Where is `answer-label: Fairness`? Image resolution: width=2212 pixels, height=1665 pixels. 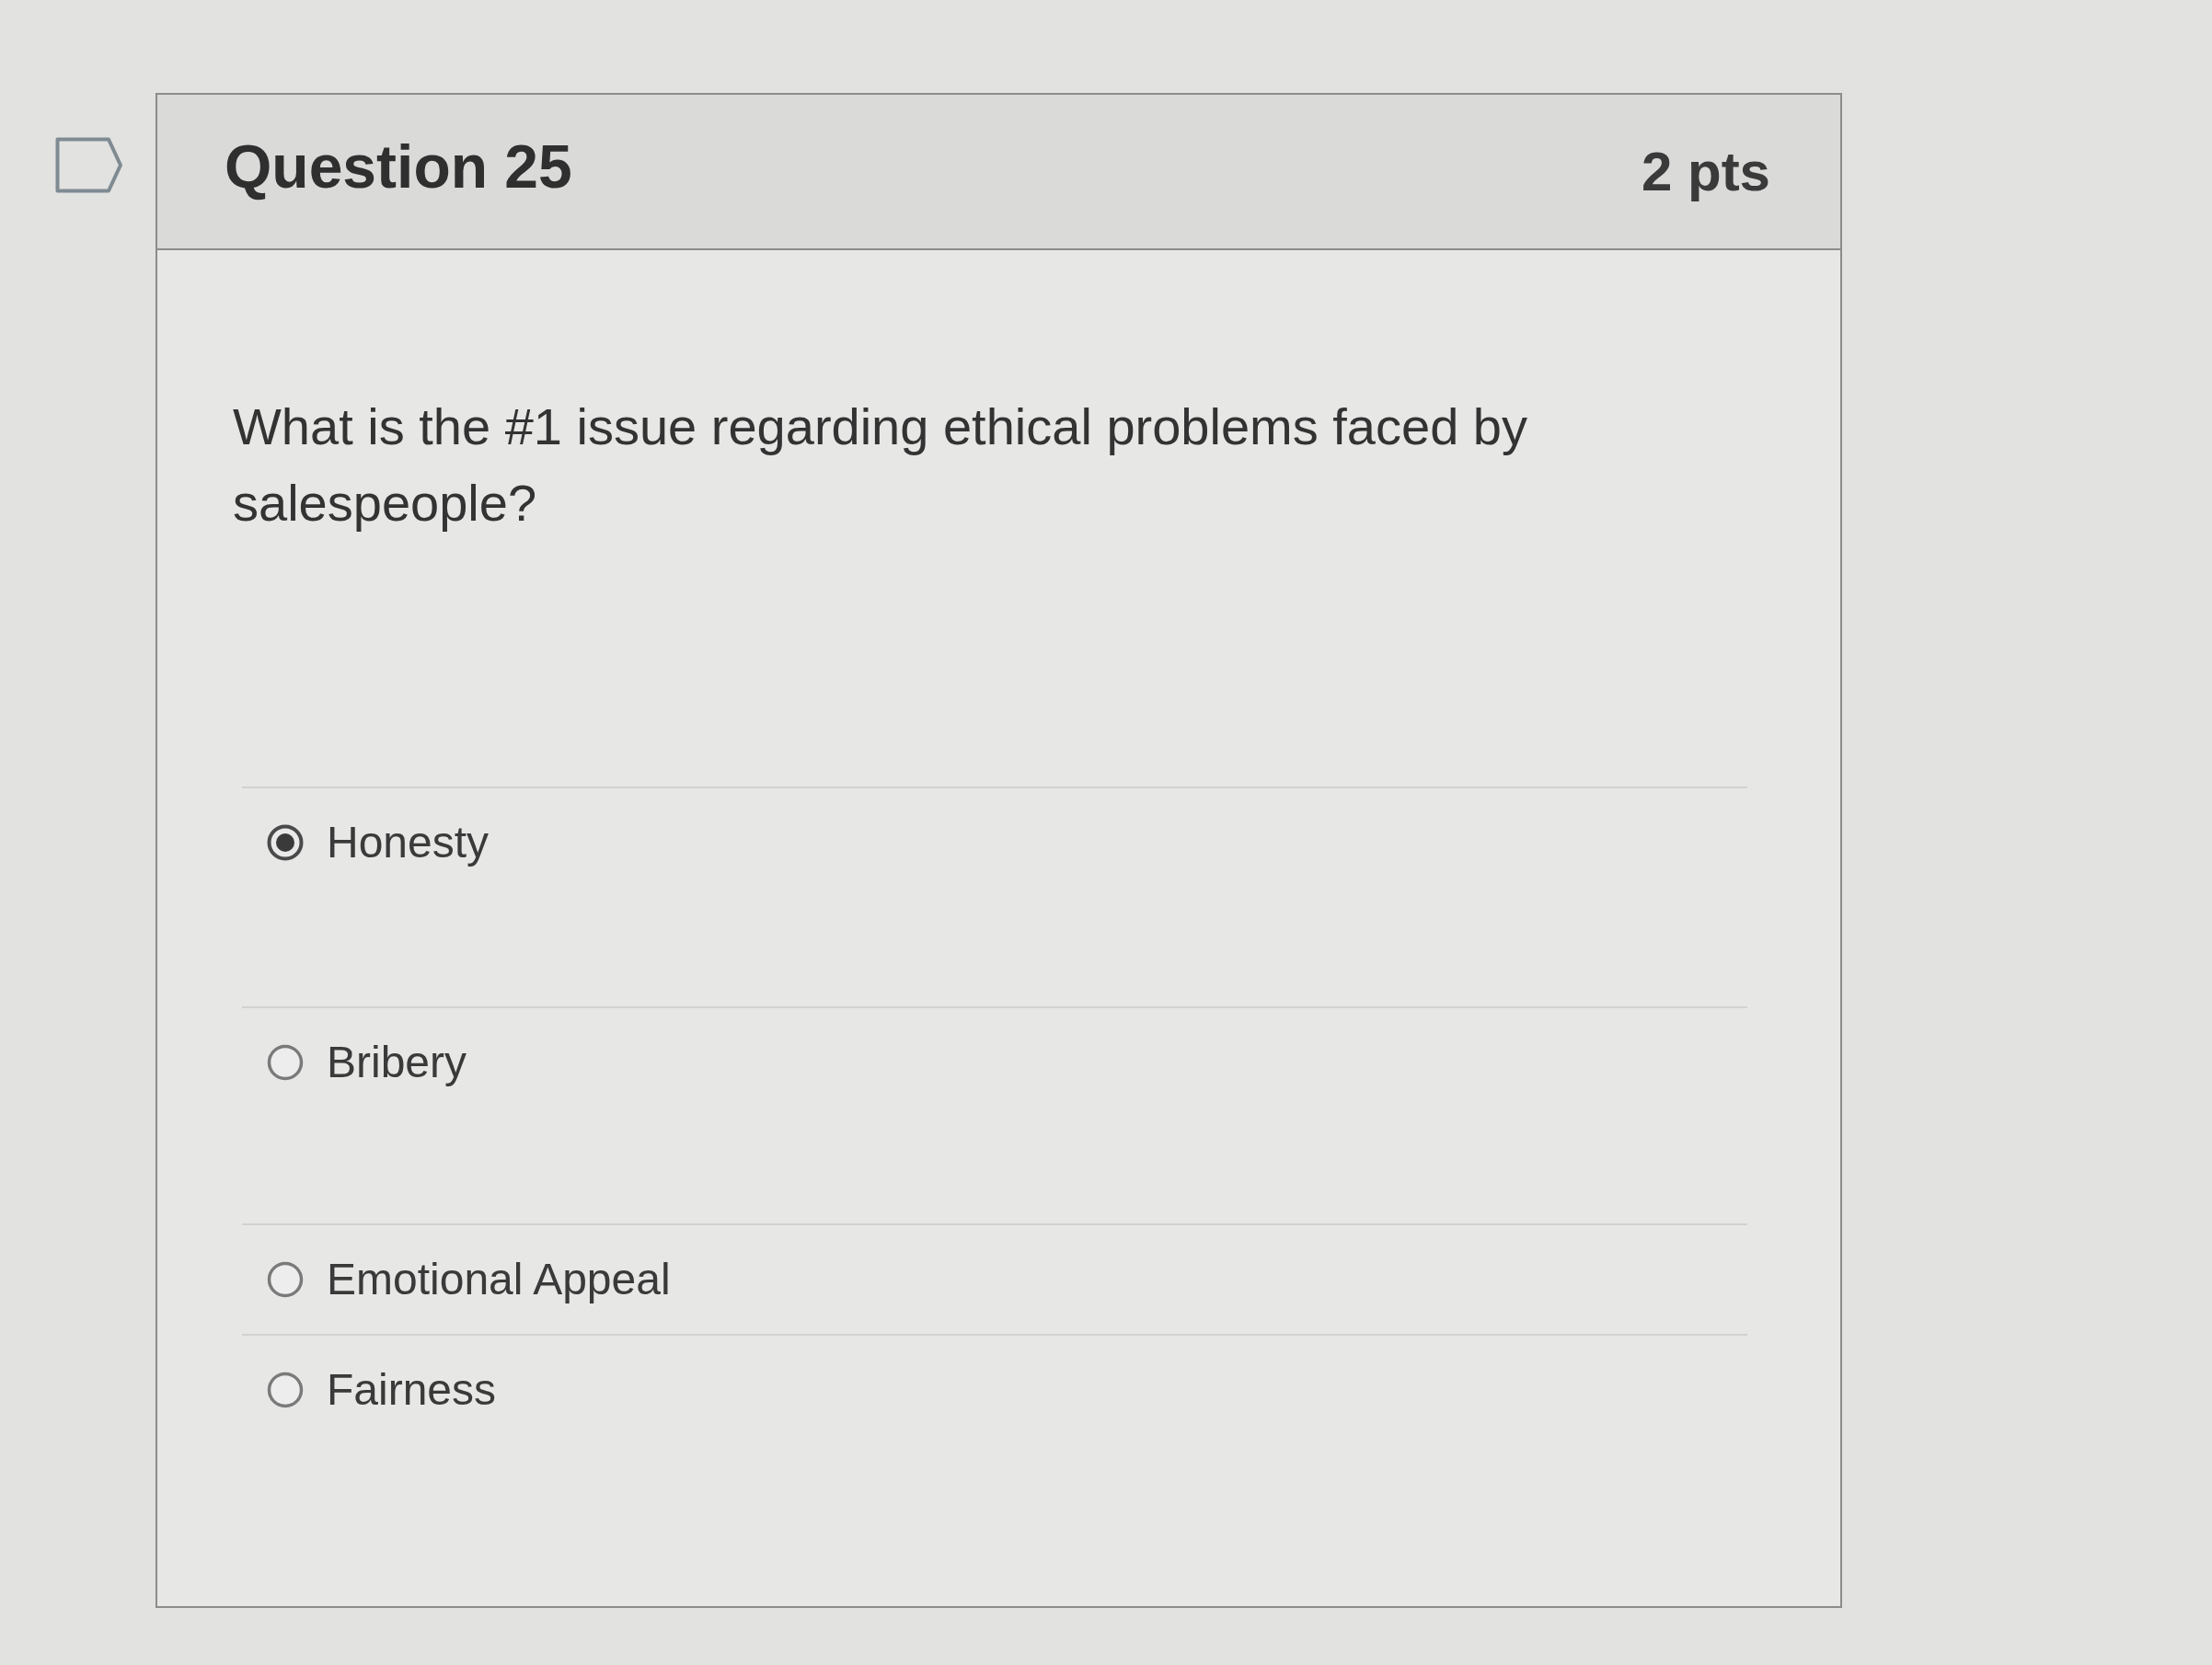 answer-label: Fairness is located at coordinates (412, 1390).